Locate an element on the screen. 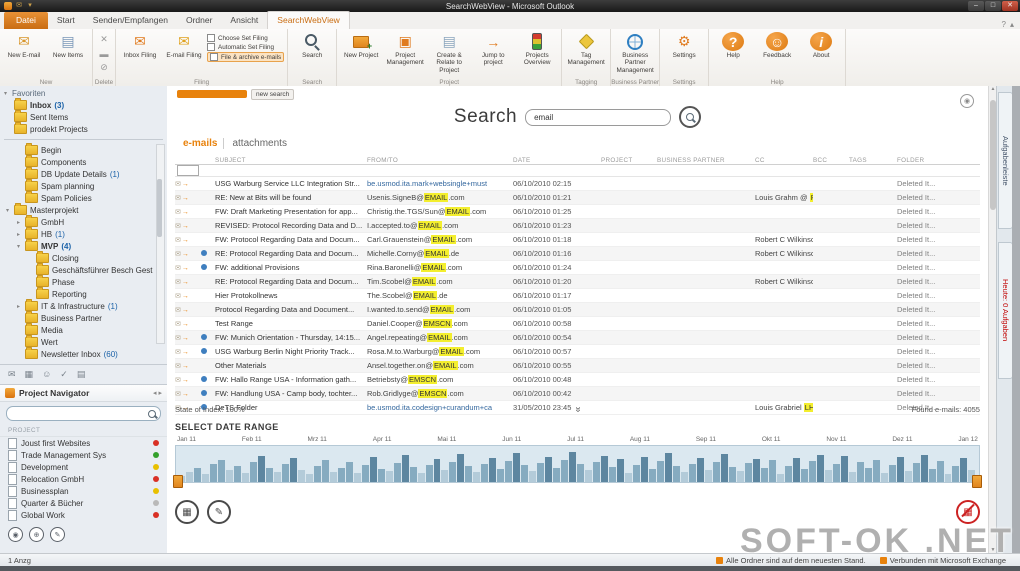  tab-datei: Datei is located at coordinates (26, 20).